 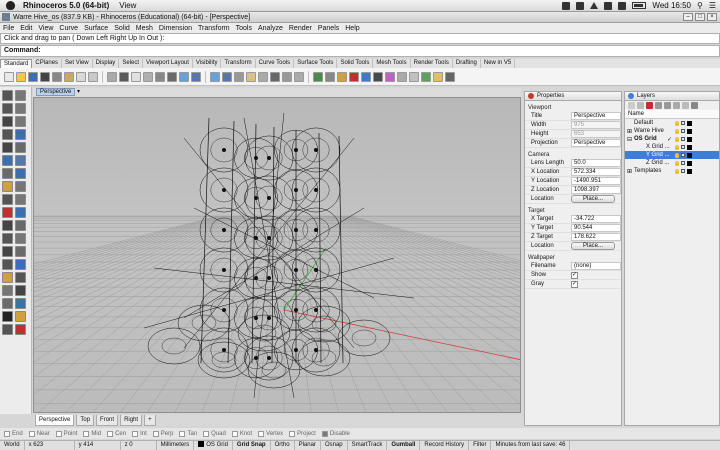 What do you see at coordinates (573, 96) in the screenshot?
I see `properties-panel-header: Properties` at bounding box center [573, 96].